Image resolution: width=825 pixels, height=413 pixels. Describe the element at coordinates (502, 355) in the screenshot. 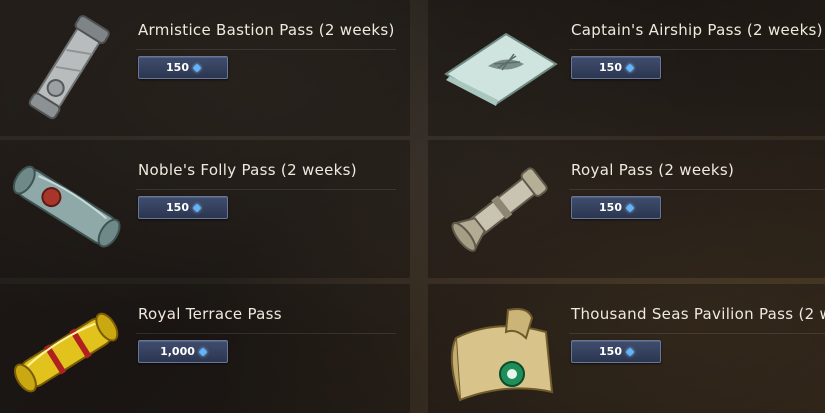

I see `parchment-seal-icon` at that location.